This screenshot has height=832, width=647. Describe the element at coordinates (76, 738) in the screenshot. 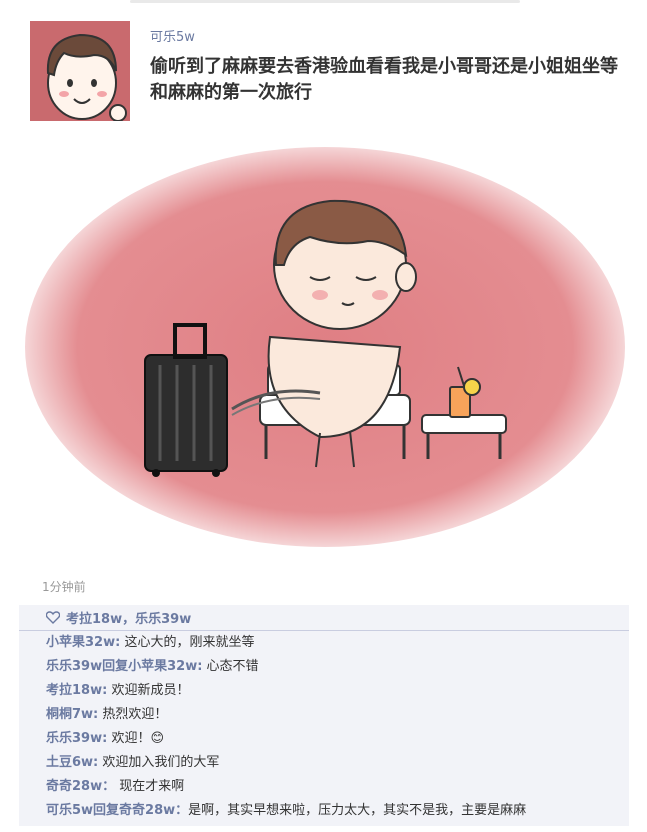

I see `comment-author: 乐乐39w:` at that location.